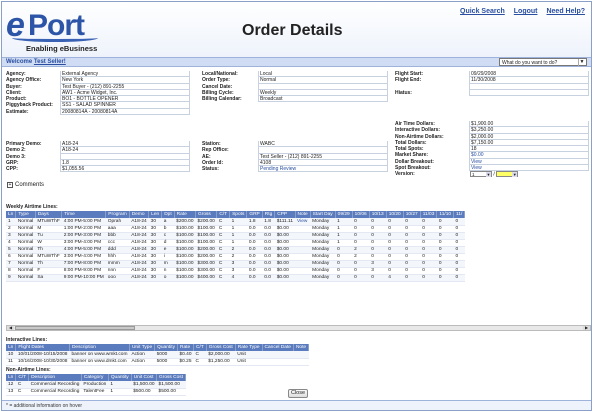  Describe the element at coordinates (405, 174) in the screenshot. I see `field-label: Version:` at that location.